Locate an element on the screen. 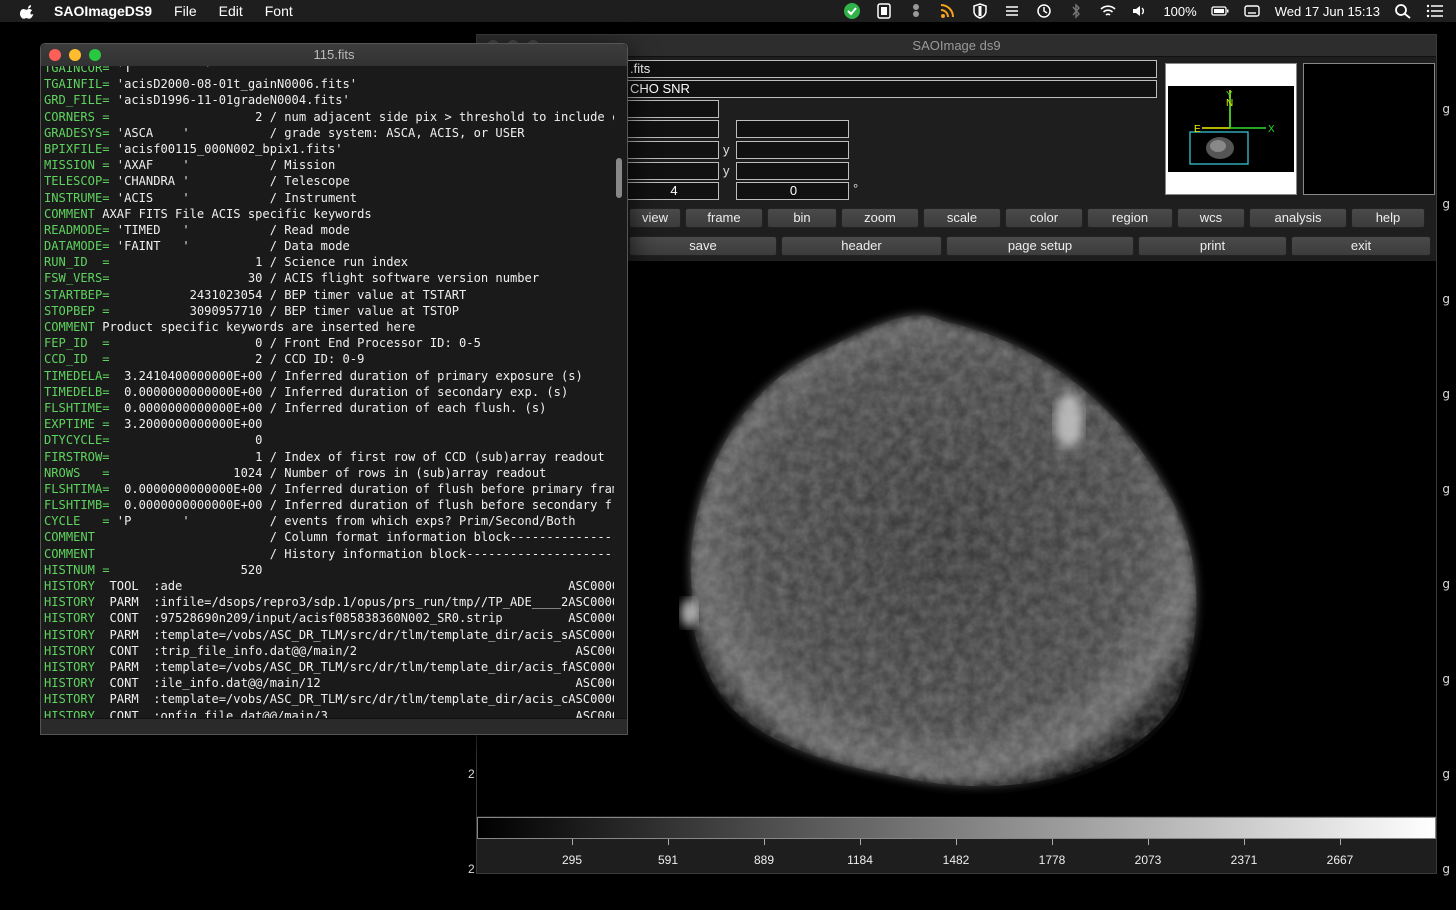 The width and height of the screenshot is (1456, 910). y-label: y is located at coordinates (726, 149).